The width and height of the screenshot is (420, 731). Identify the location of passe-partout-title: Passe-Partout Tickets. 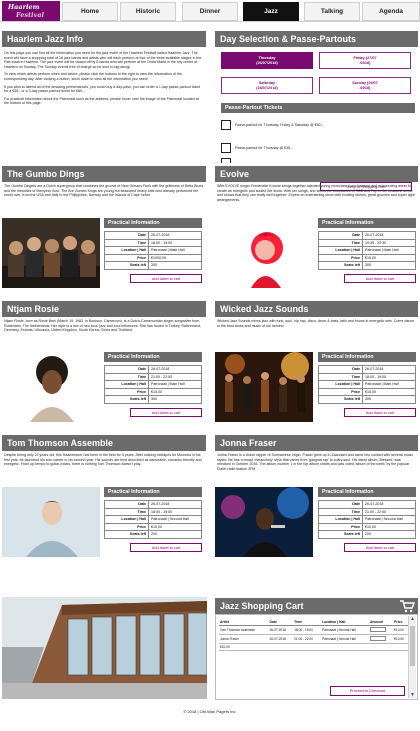
(318, 108).